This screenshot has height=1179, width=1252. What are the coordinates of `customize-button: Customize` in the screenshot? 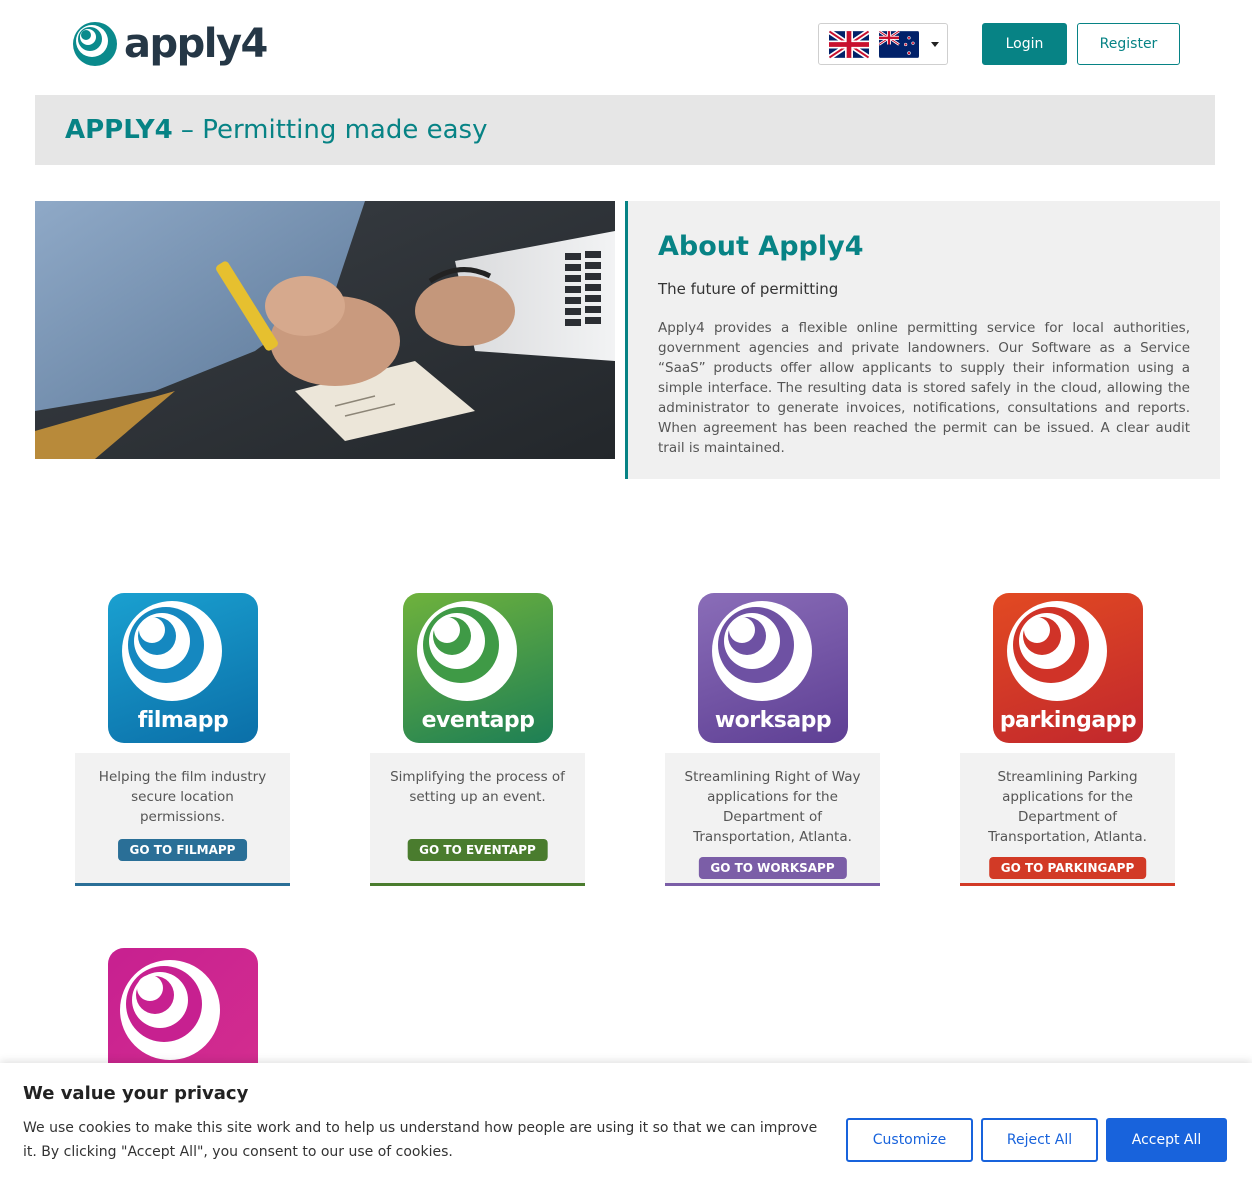 It's located at (909, 1140).